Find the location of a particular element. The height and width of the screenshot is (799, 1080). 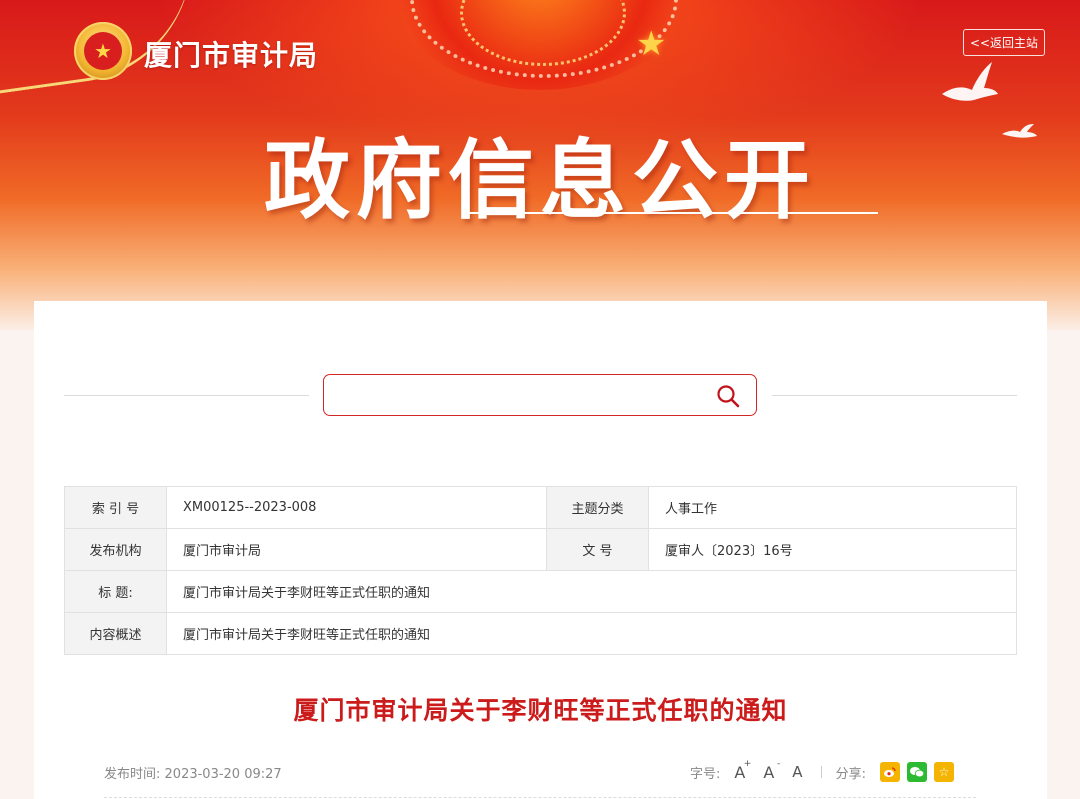

meta-value: XM00125--2023-008 is located at coordinates (356, 507).